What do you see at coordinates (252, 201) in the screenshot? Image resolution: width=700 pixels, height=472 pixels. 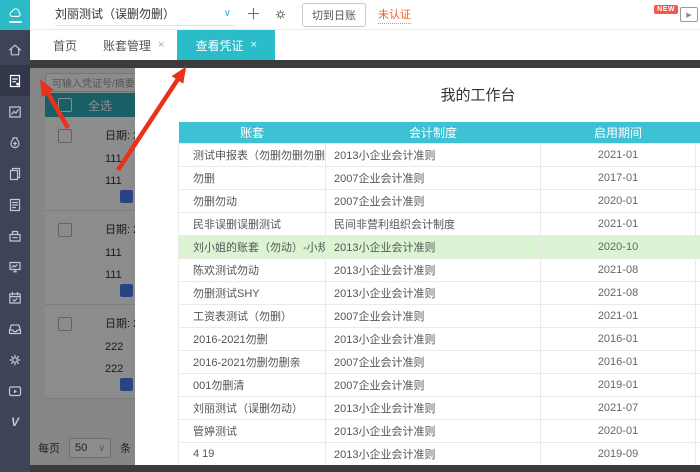 I see `account-set-name: 勿删勿动` at bounding box center [252, 201].